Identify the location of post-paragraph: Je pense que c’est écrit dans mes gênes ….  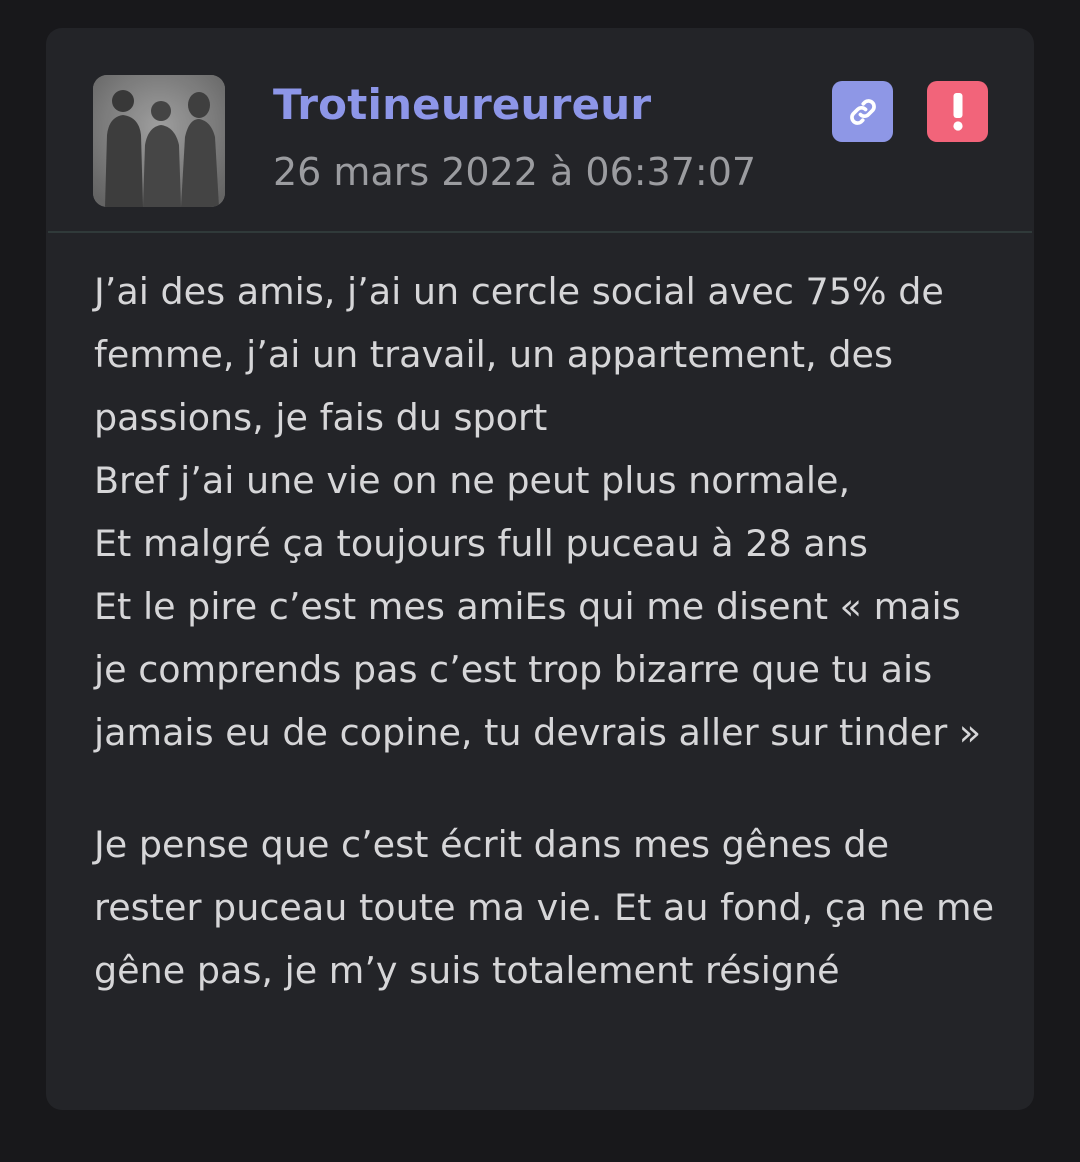
(544, 907).